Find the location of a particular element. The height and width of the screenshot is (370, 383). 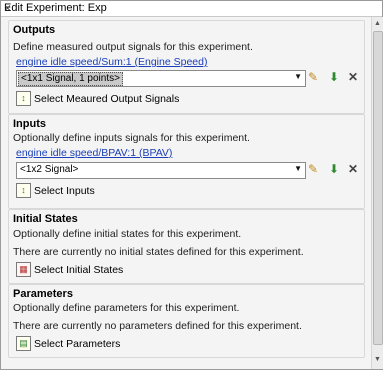

select-initial-states-button: ▦ Select Initial States is located at coordinates (69, 270).